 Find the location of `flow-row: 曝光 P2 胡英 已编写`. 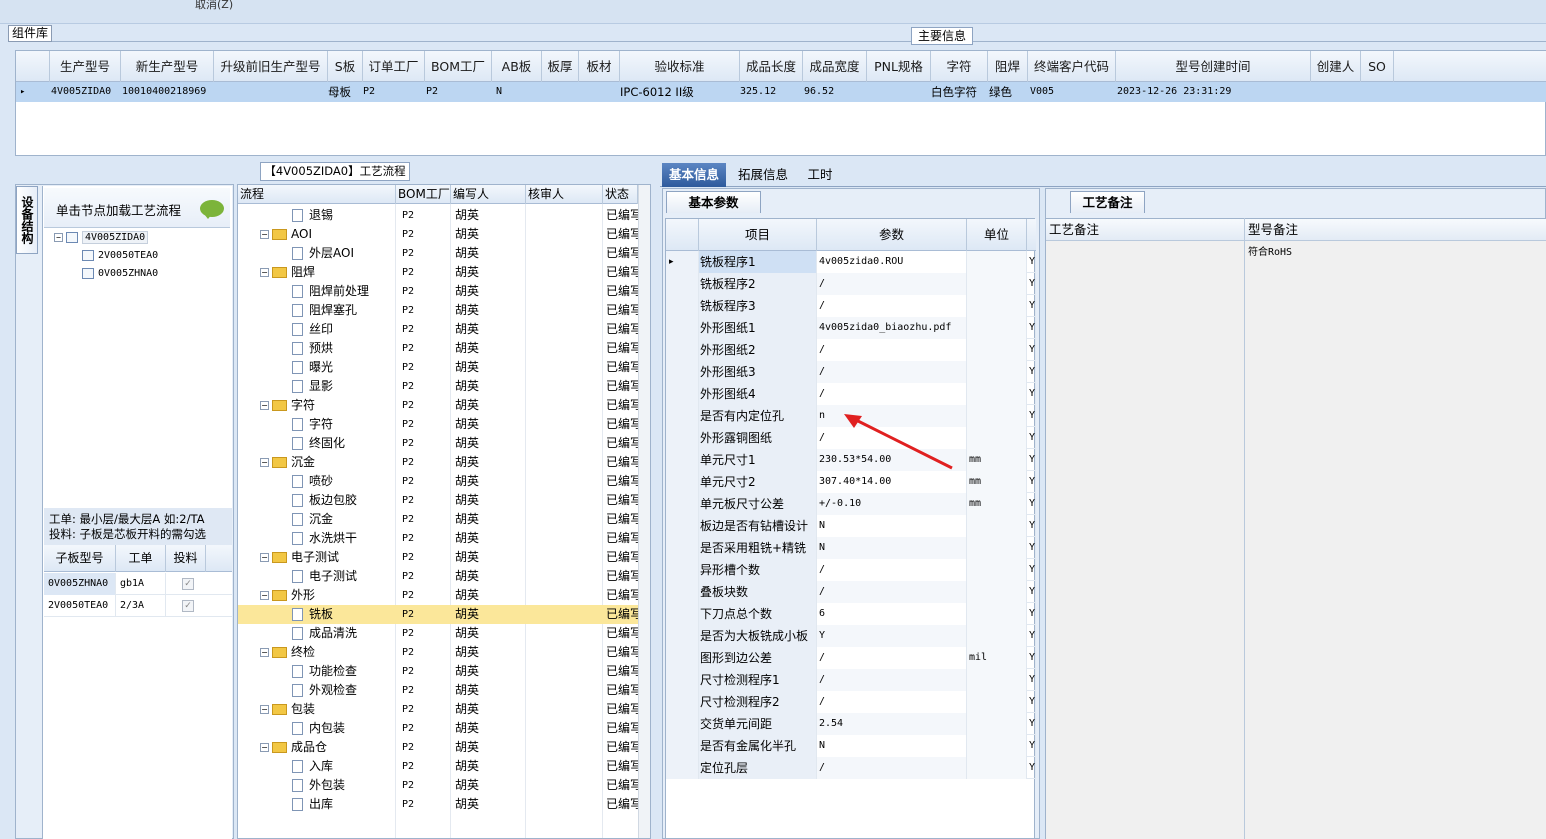

flow-row: 曝光 P2 胡英 已编写 is located at coordinates (438, 367).